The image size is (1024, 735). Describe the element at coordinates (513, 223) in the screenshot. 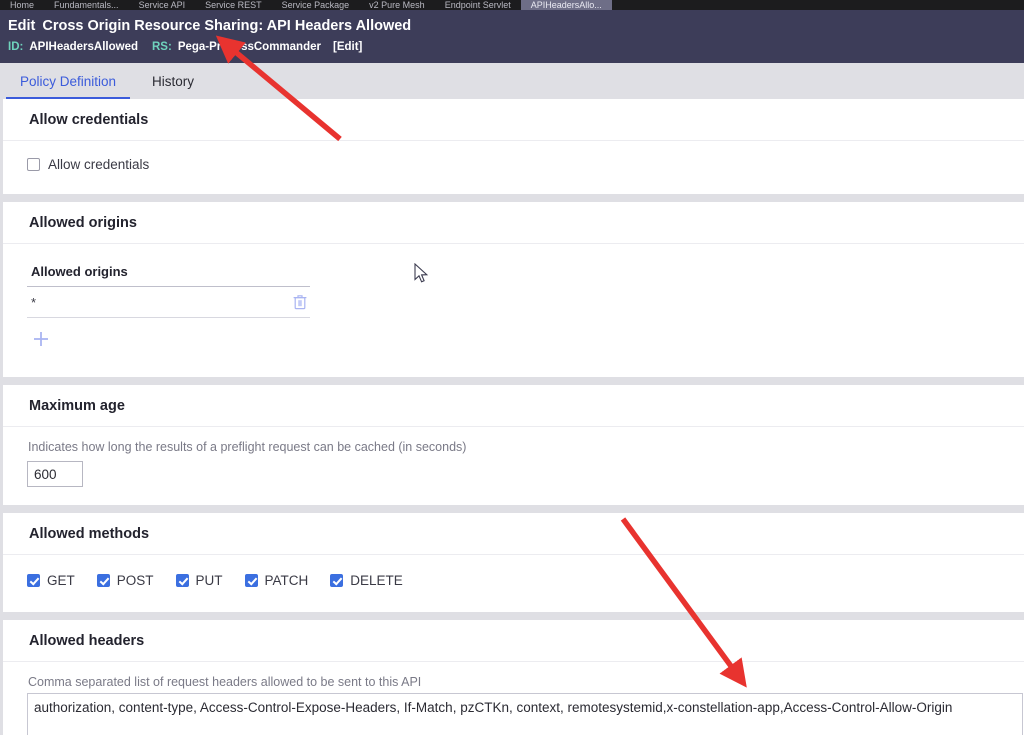

I see `panel-header-allowed-origins: Allowed origins` at that location.